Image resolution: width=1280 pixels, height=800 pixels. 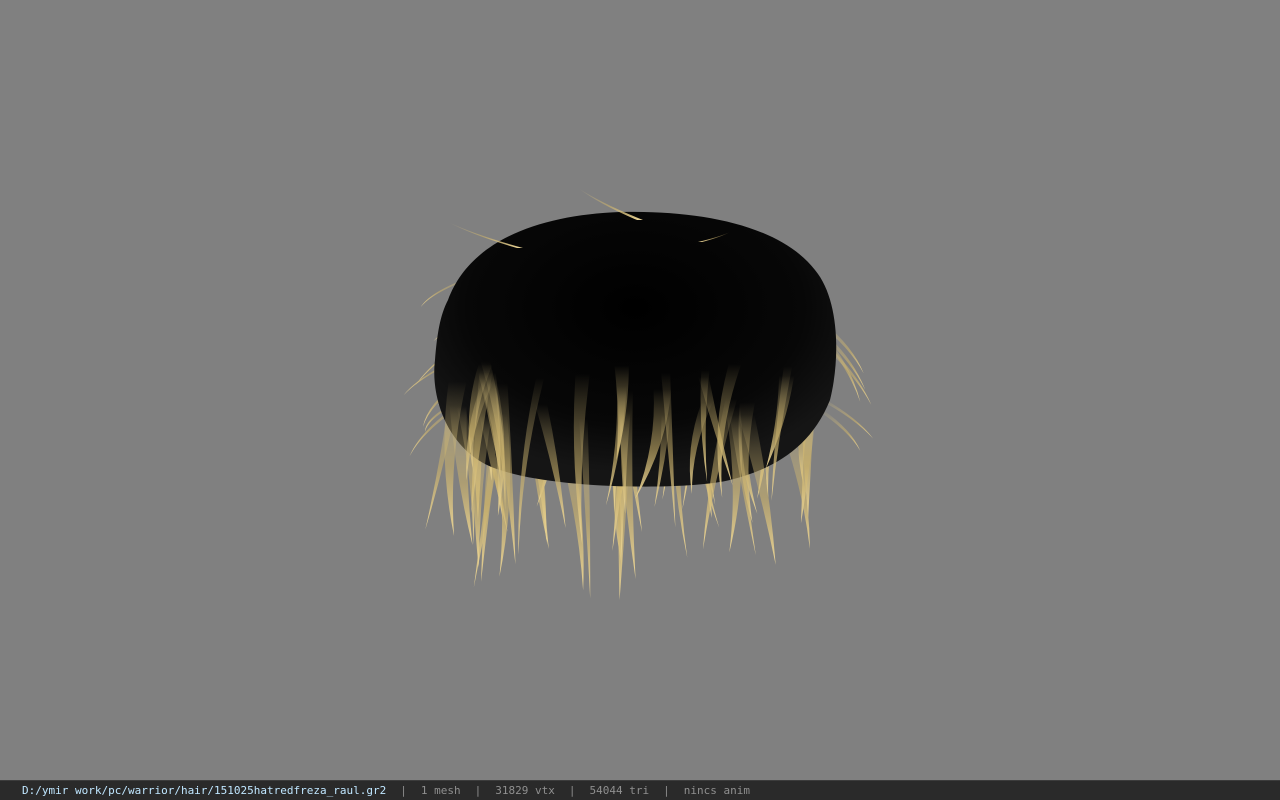 I want to click on animation-status: nincs anim, so click(x=716, y=790).